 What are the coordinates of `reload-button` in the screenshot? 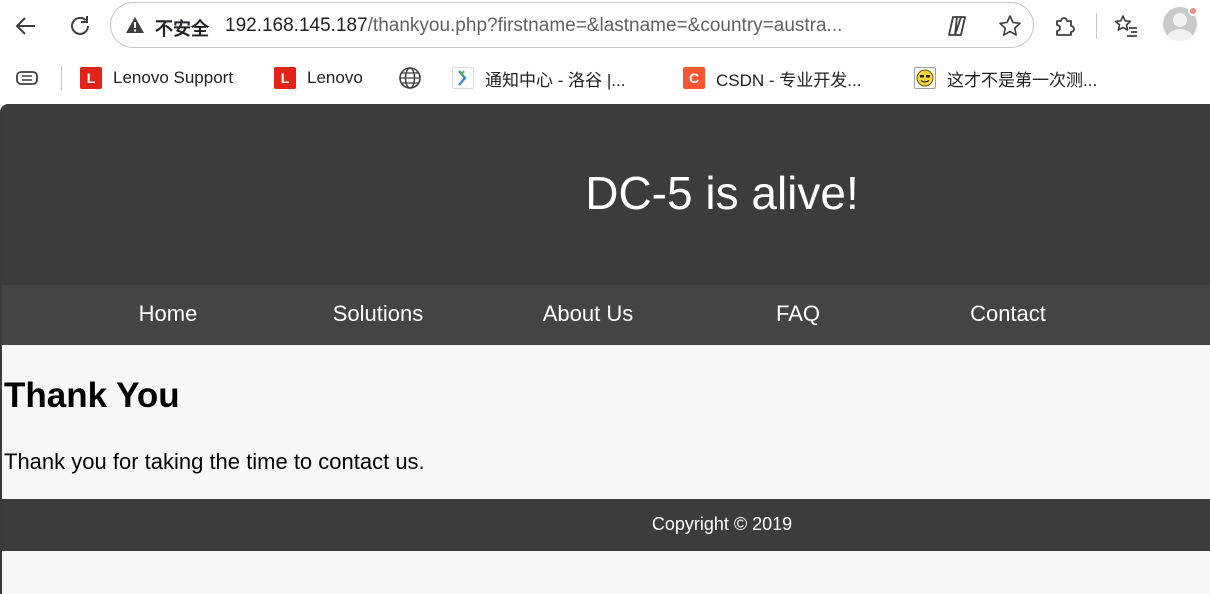 It's located at (80, 26).